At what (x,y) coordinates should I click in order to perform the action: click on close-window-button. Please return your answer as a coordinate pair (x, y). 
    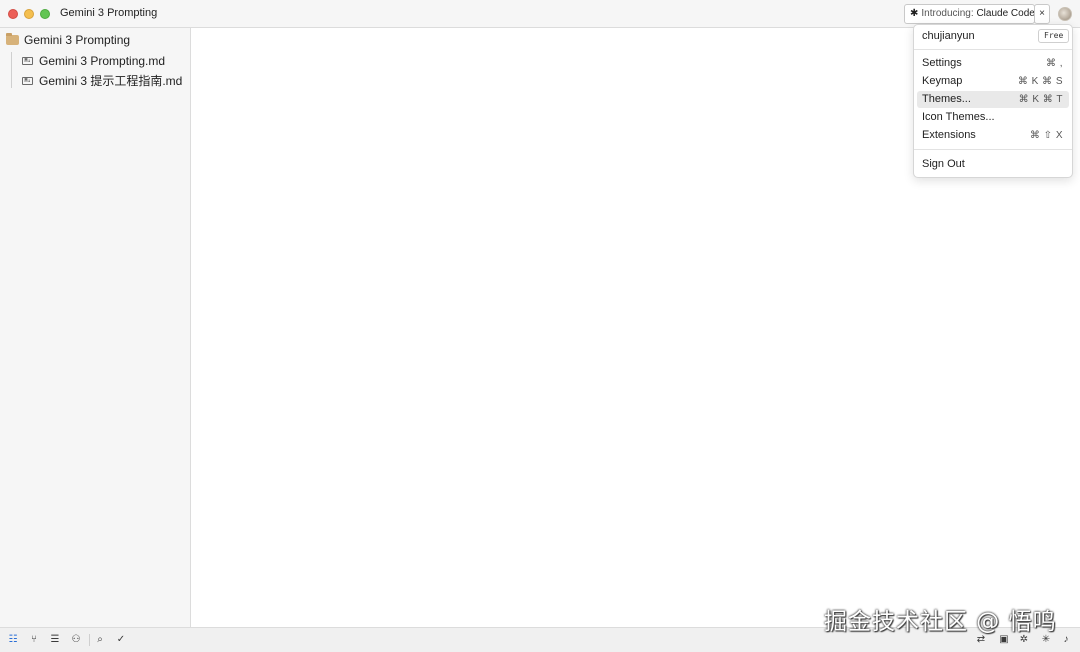
    Looking at the image, I should click on (13, 14).